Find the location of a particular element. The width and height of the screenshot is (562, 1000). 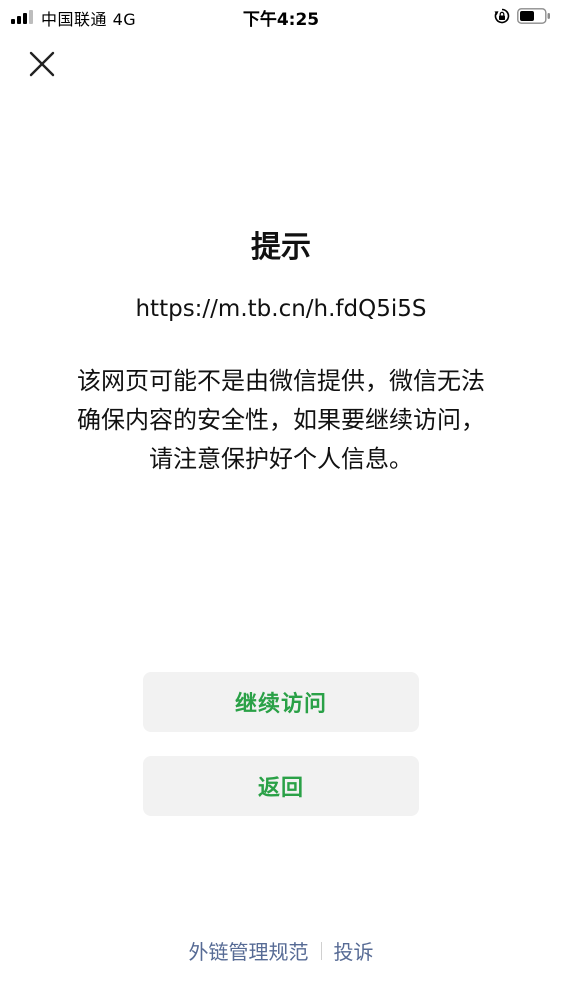

warning-message-line: 确保内容的安全性，如果要继续访问， is located at coordinates (281, 420).